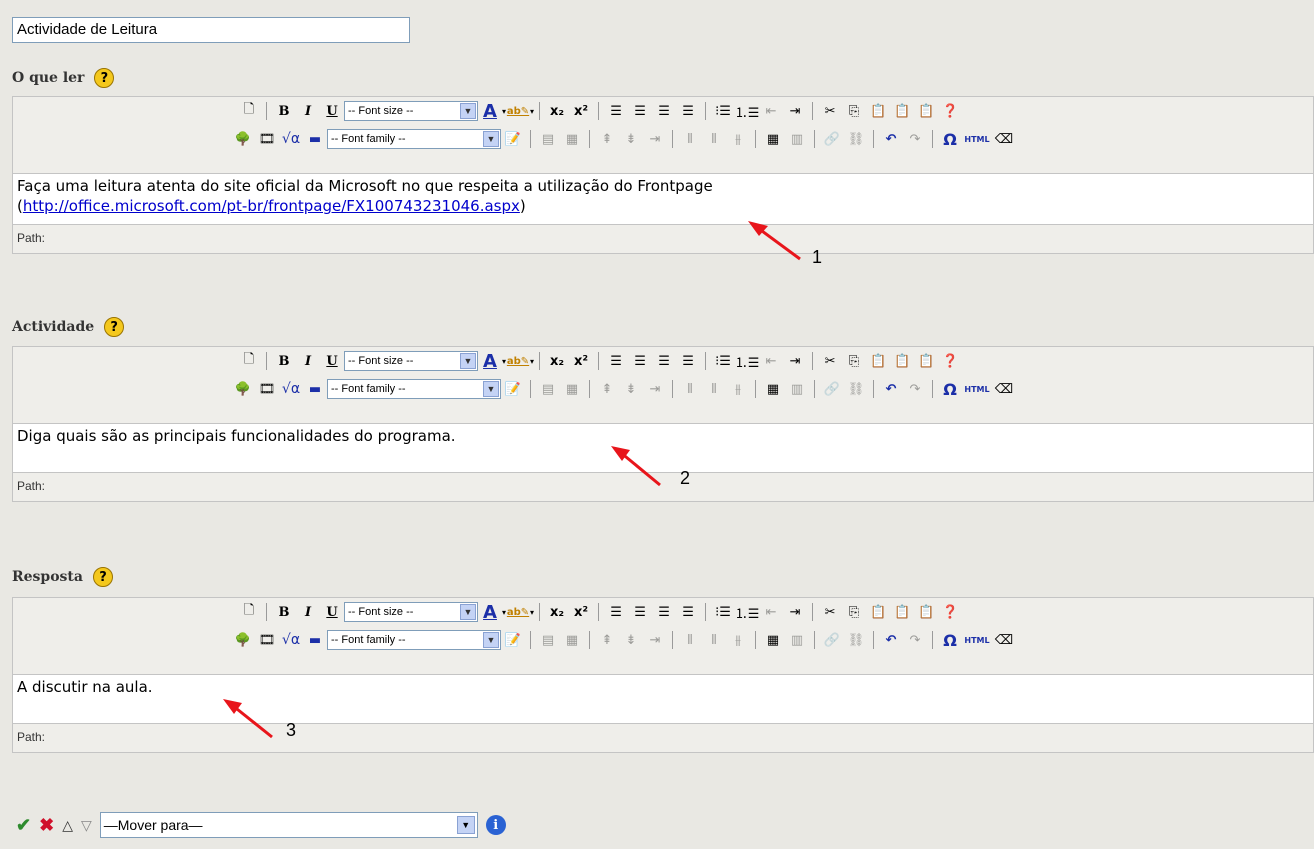 Image resolution: width=1314 pixels, height=849 pixels. What do you see at coordinates (495, 825) in the screenshot?
I see `info-icon: i` at bounding box center [495, 825].